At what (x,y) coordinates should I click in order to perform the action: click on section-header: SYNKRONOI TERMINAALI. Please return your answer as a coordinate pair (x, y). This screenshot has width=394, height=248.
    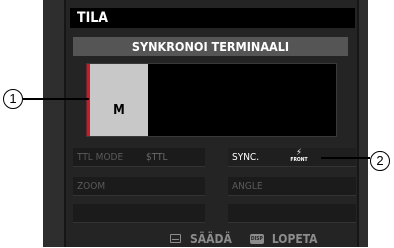
    Looking at the image, I should click on (210, 46).